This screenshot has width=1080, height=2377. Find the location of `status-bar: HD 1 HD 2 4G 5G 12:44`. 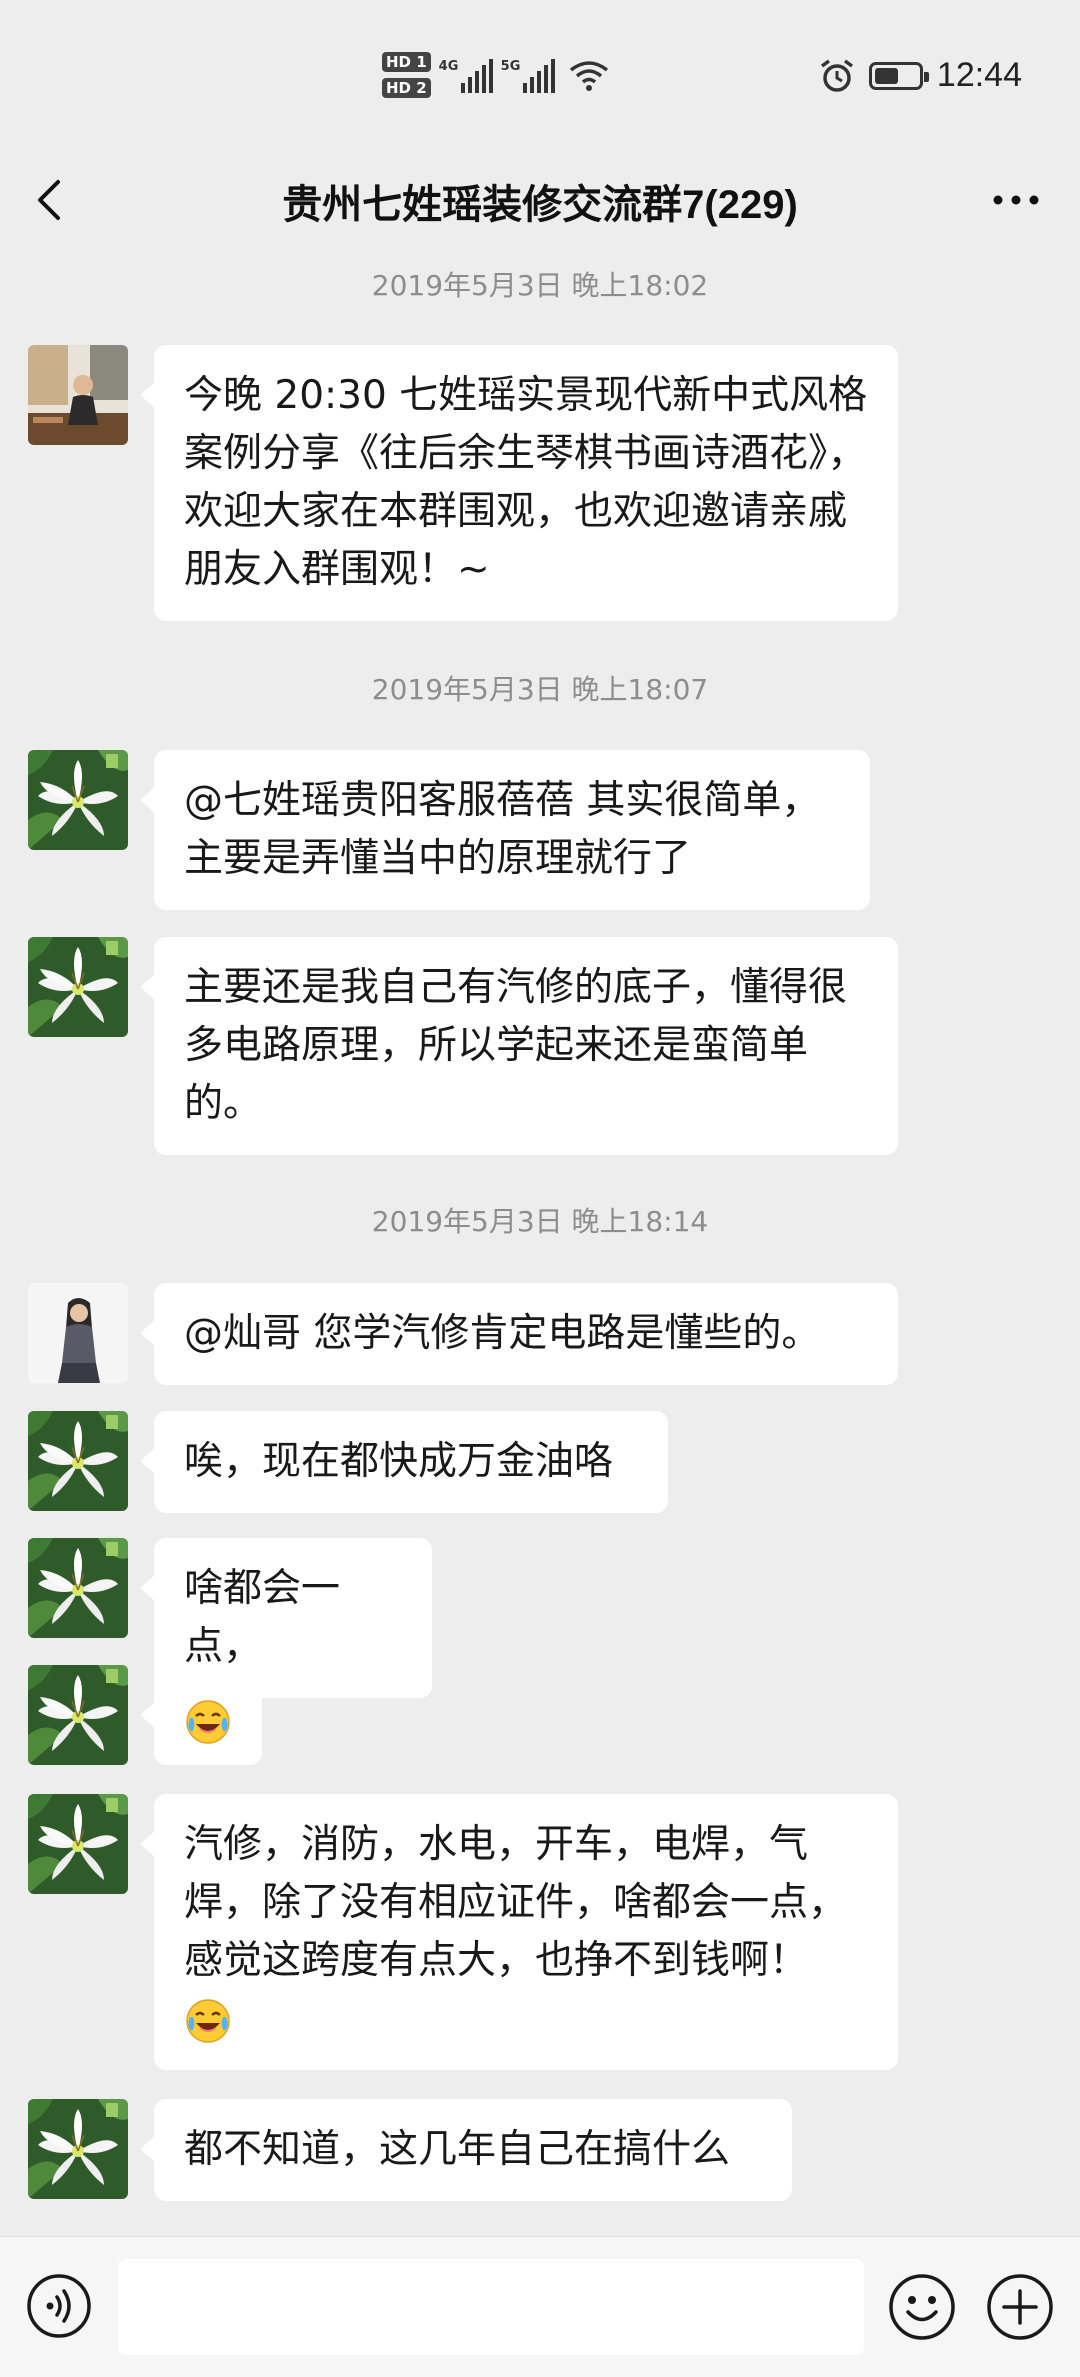

status-bar: HD 1 HD 2 4G 5G 12:44 is located at coordinates (540, 75).